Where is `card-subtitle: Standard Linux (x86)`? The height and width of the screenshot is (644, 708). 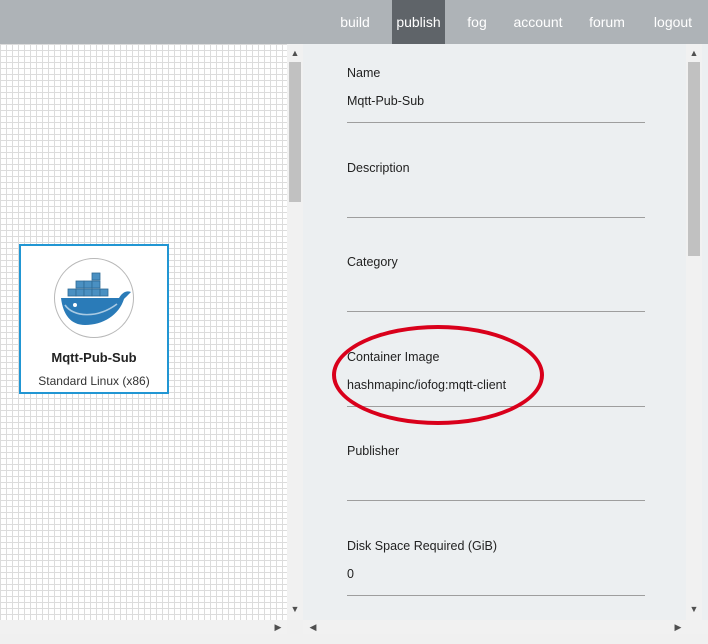
card-subtitle: Standard Linux (x86) is located at coordinates (94, 381).